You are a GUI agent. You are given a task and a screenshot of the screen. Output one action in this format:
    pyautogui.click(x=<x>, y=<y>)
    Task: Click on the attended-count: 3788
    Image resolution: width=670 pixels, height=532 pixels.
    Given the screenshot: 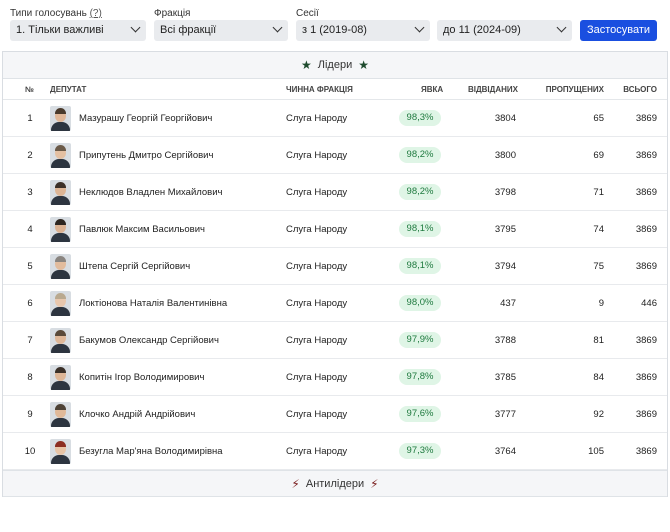 What is the action you would take?
    pyautogui.click(x=505, y=340)
    